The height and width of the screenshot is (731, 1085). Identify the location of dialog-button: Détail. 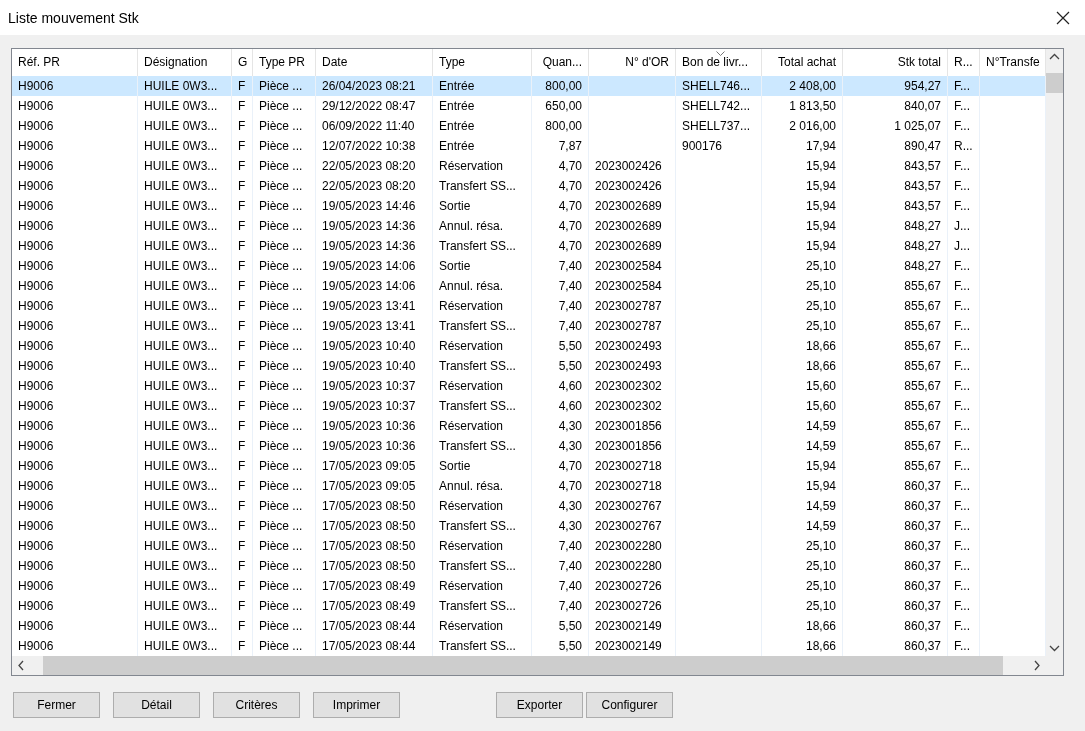
(156, 705).